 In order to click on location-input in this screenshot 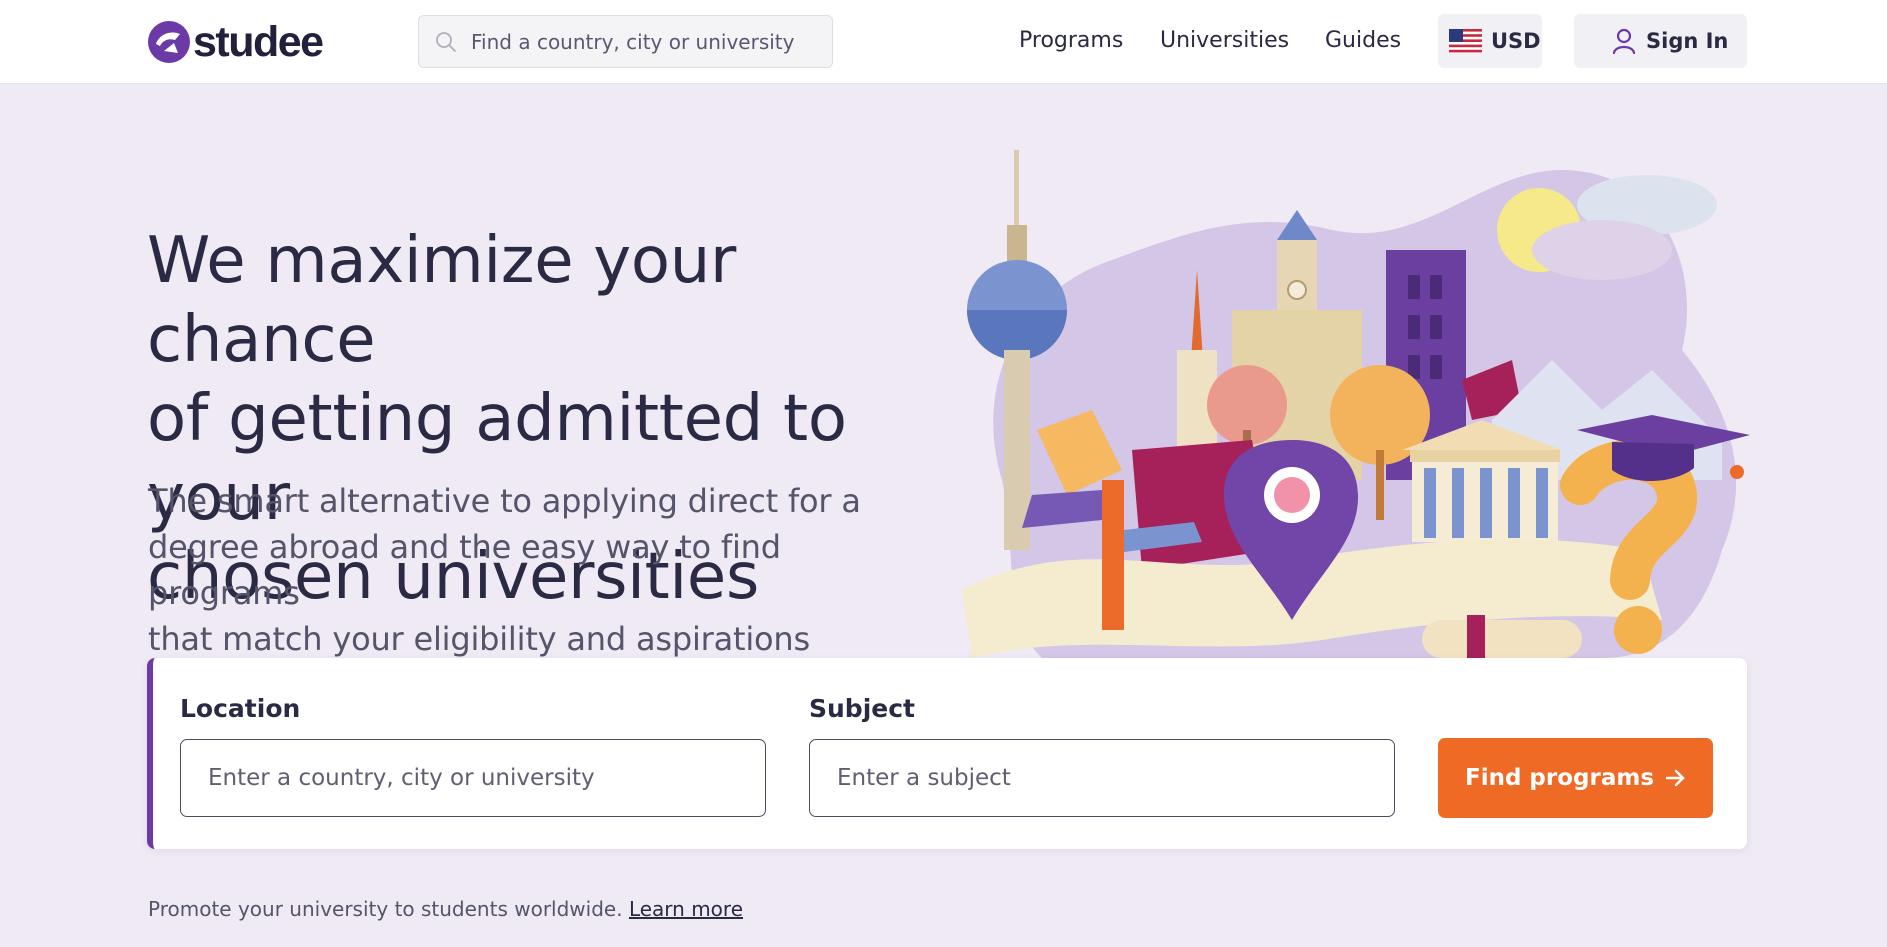, I will do `click(473, 778)`.